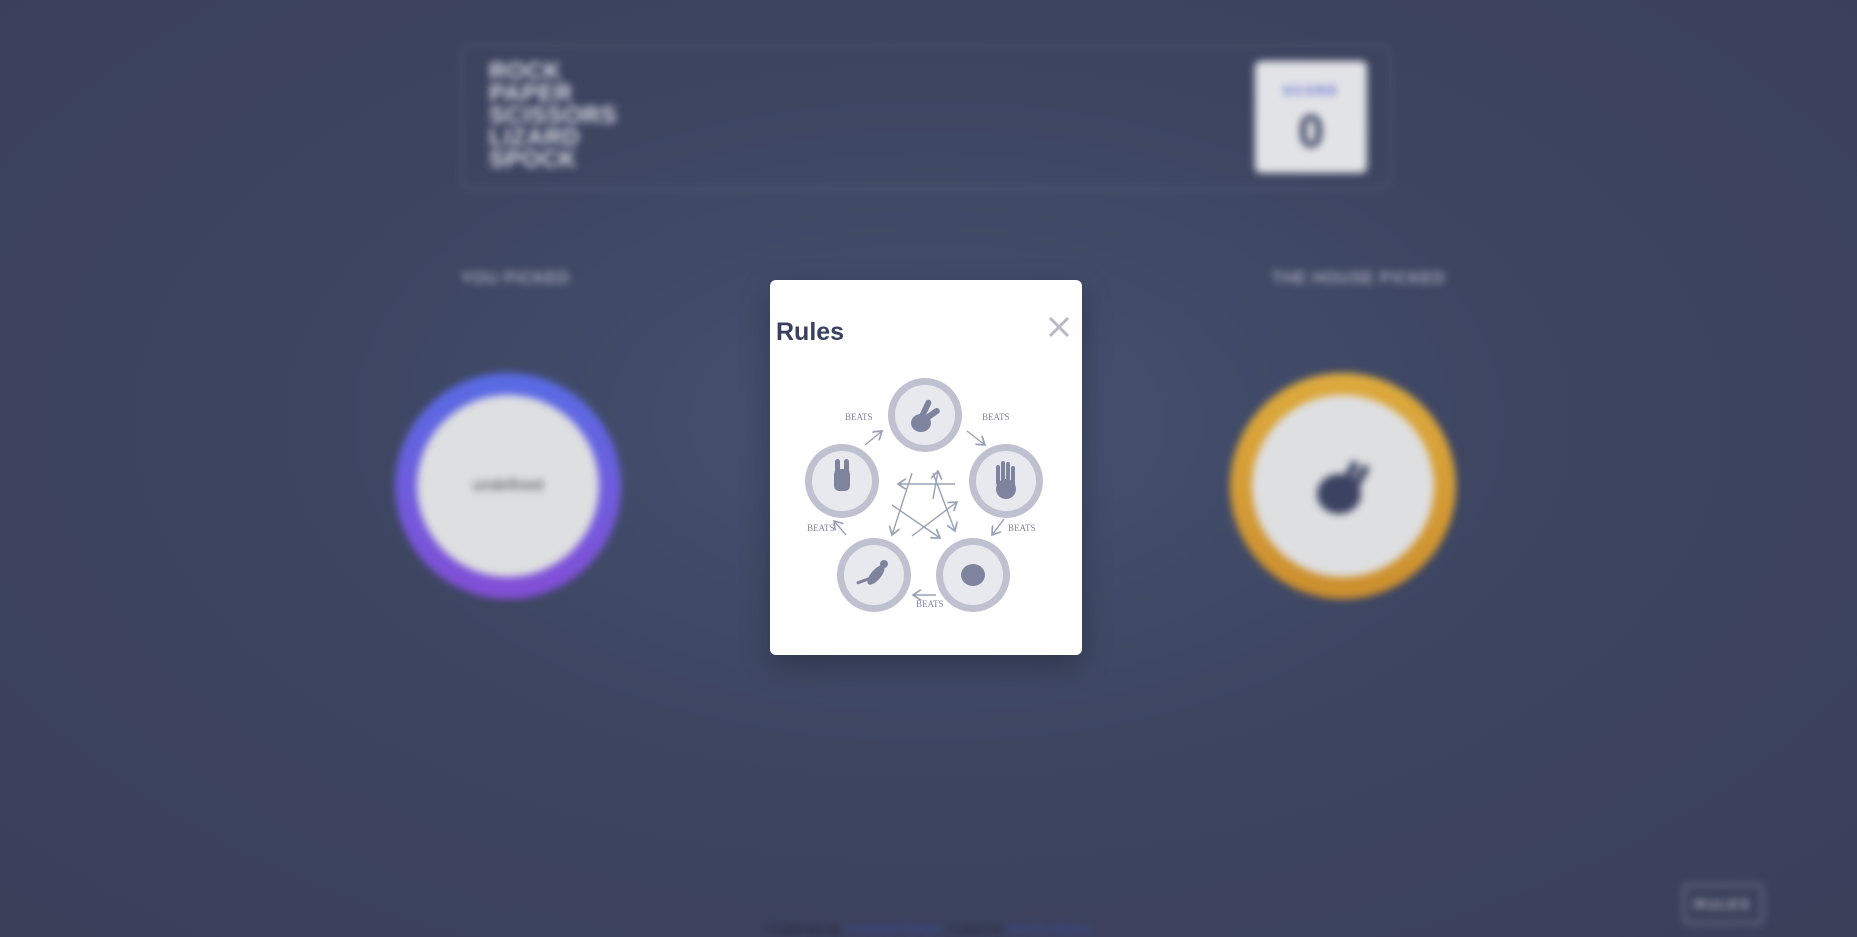 Image resolution: width=1857 pixels, height=937 pixels. I want to click on broken-image-text: undefined, so click(508, 485).